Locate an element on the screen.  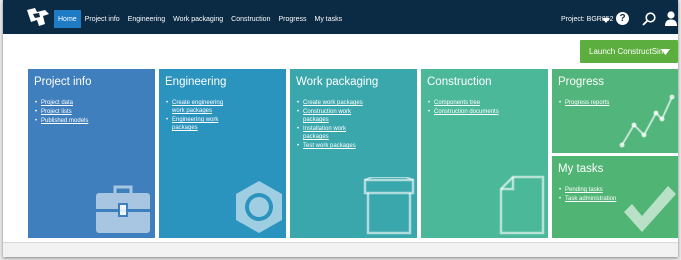
list-item: Published models is located at coordinates (61, 121).